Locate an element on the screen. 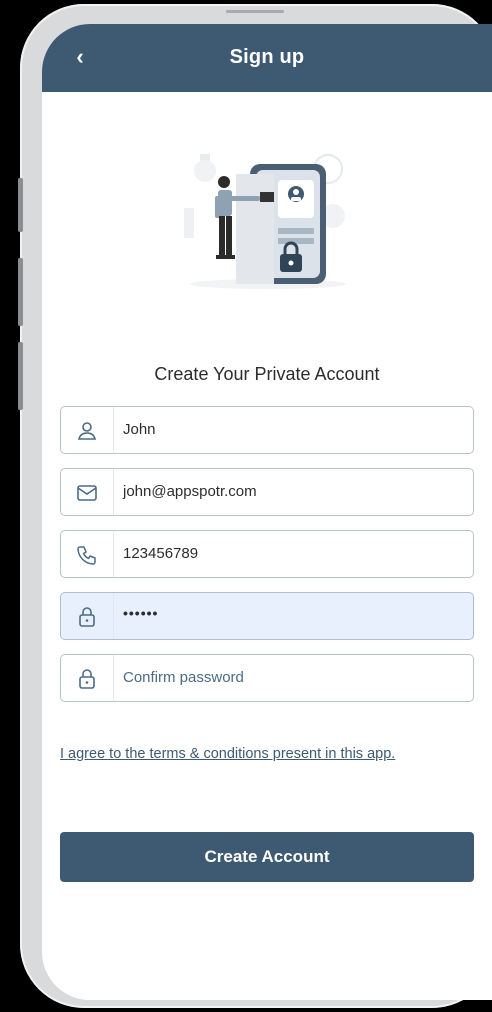 This screenshot has width=492, height=1012. security-illustration-icon is located at coordinates (265, 221).